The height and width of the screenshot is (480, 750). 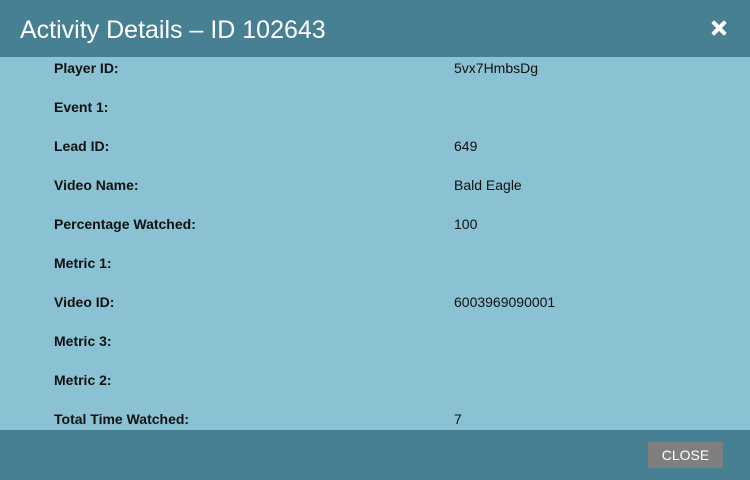 What do you see at coordinates (83, 263) in the screenshot?
I see `detail-label: Metric 1:` at bounding box center [83, 263].